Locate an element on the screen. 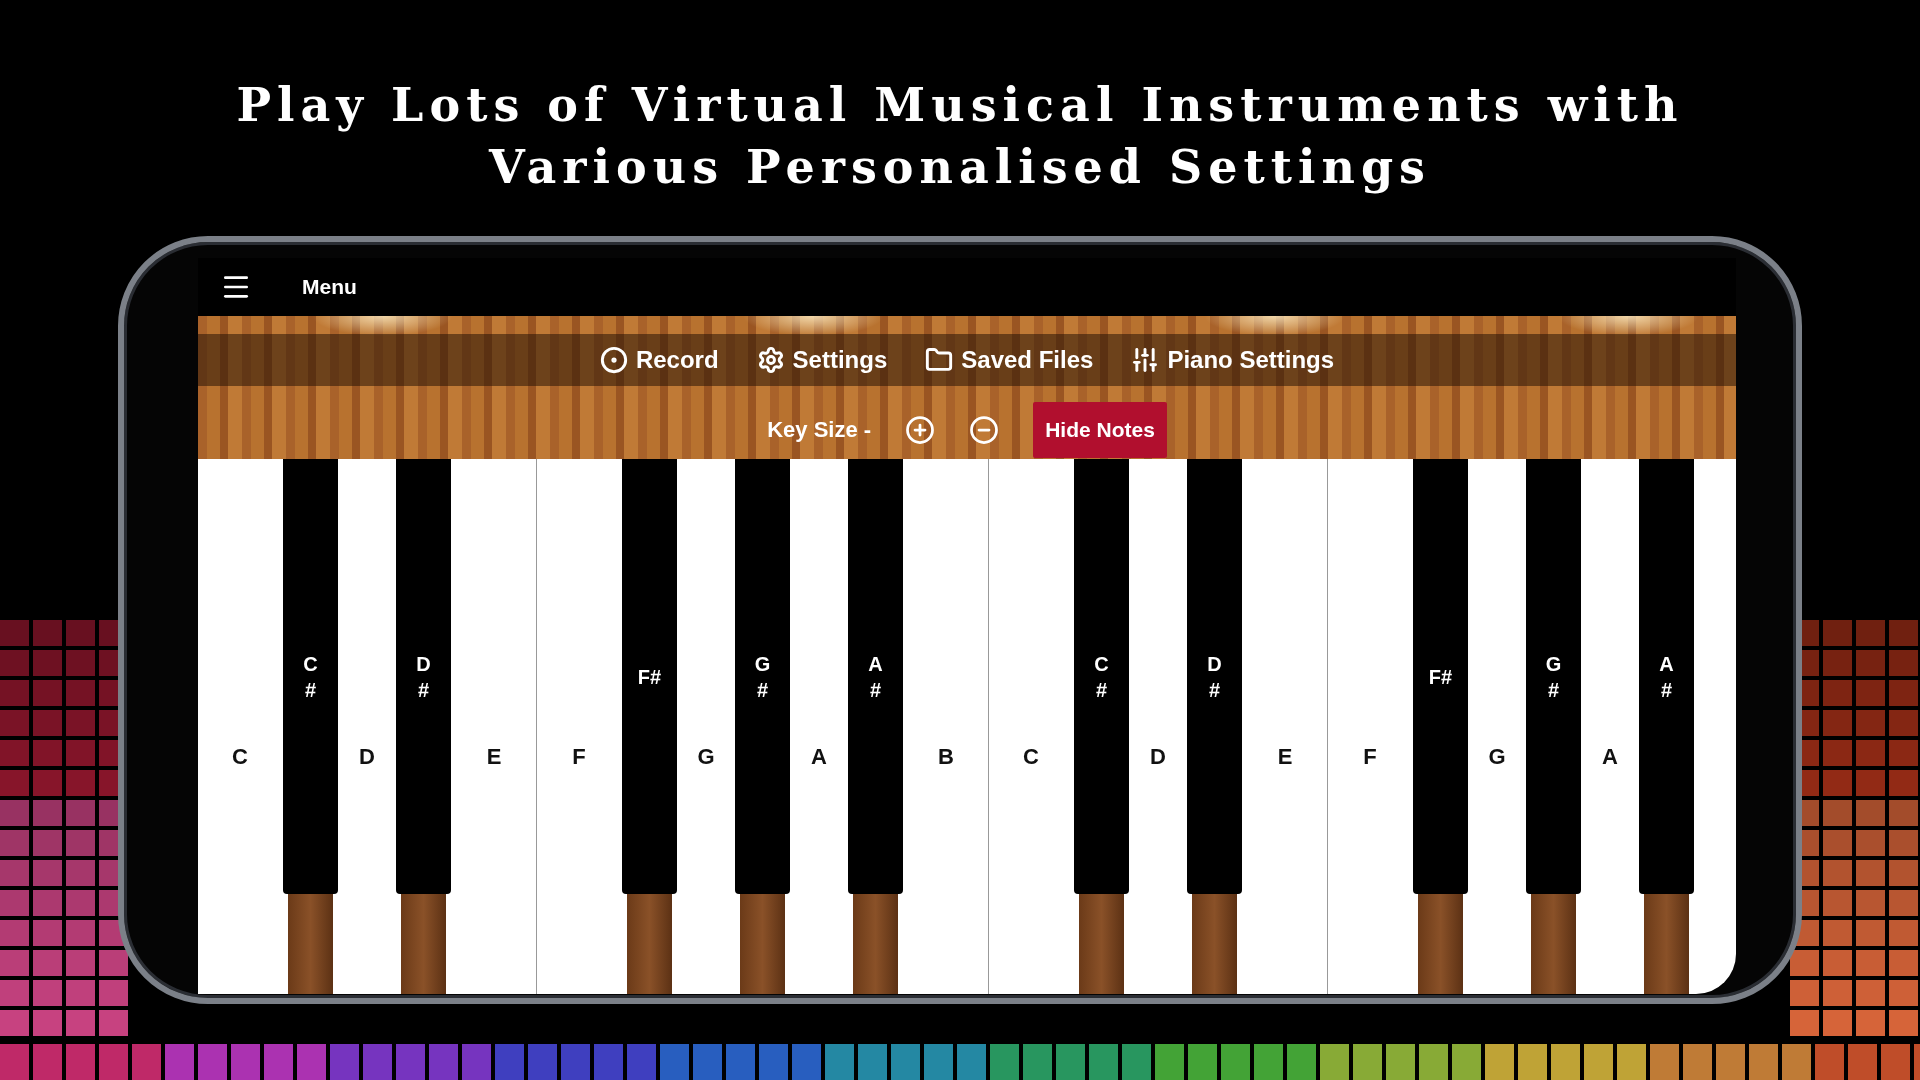  menu-title: Menu is located at coordinates (329, 287).